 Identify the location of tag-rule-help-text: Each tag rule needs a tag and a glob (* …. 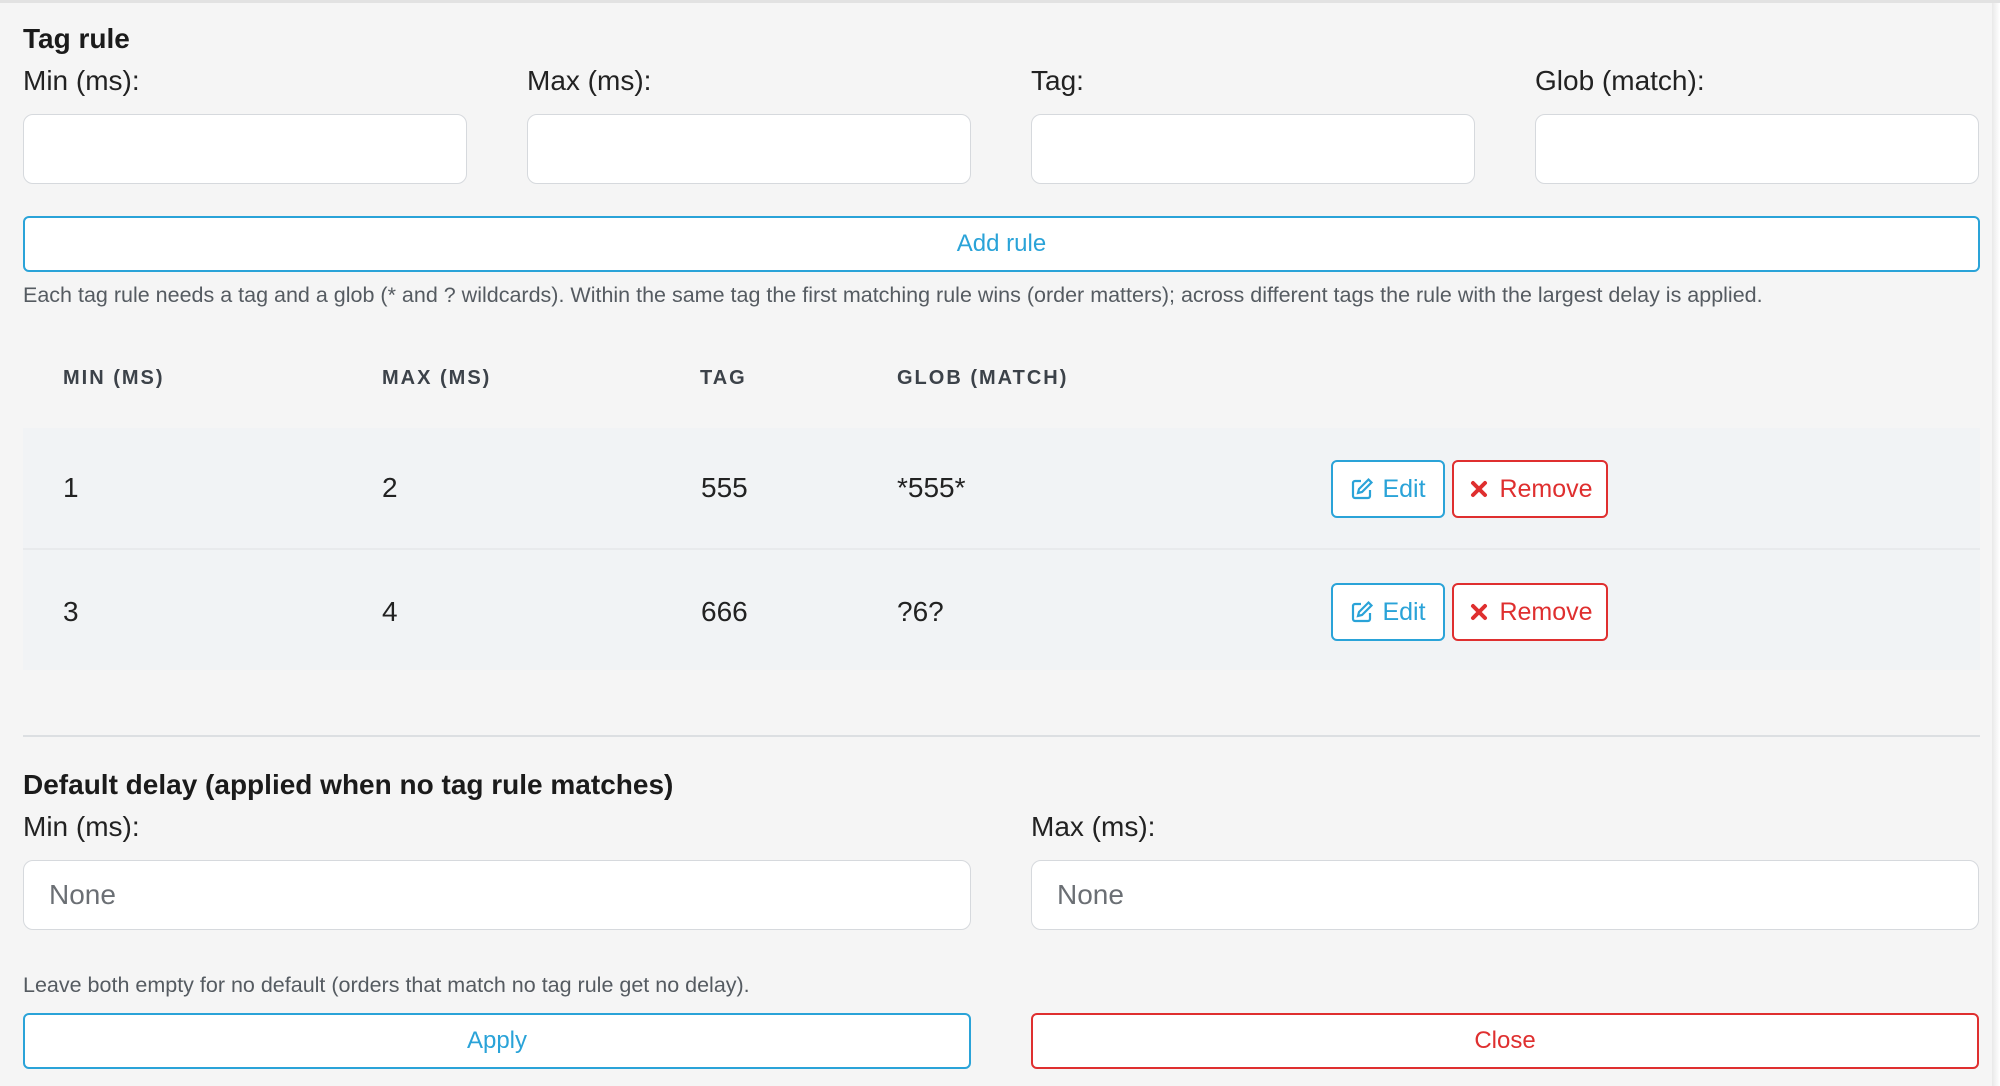
(893, 295).